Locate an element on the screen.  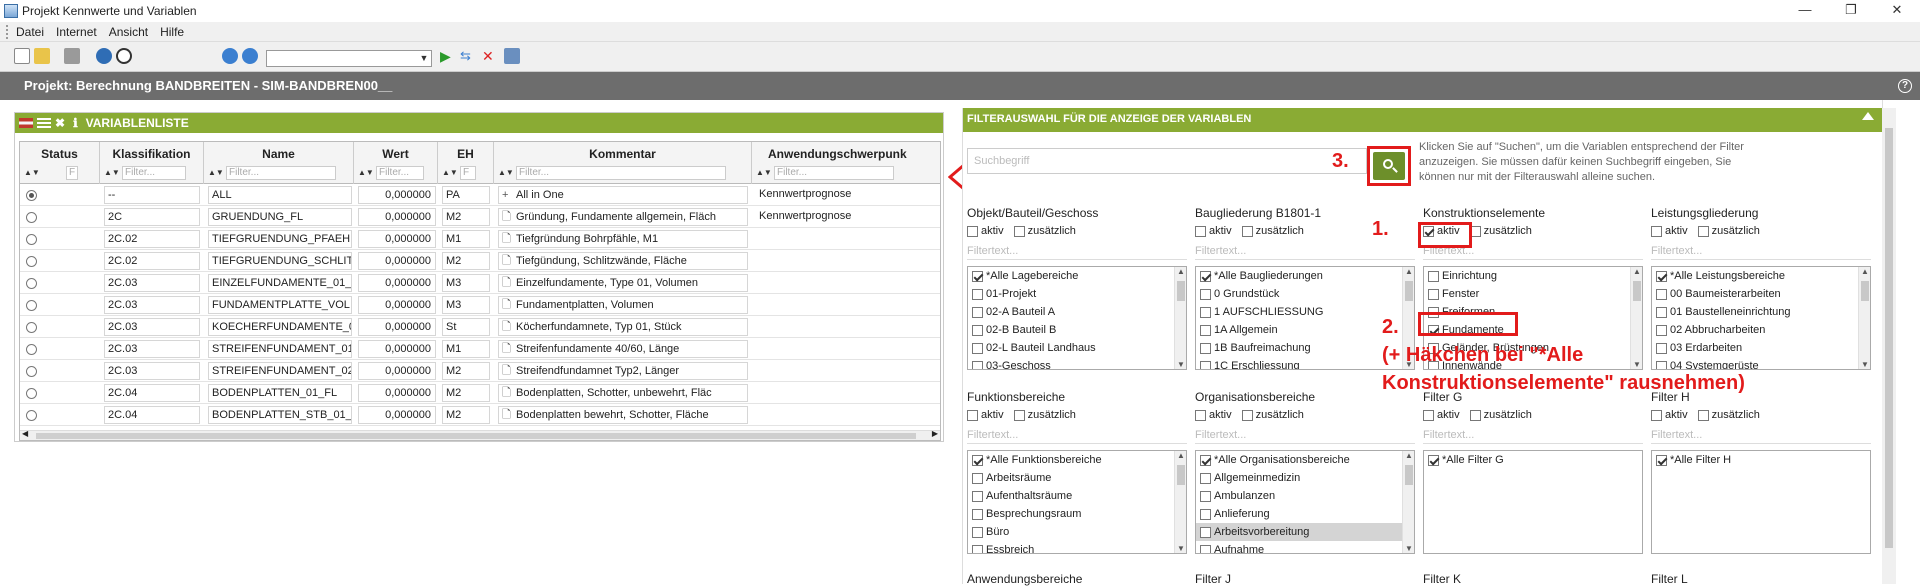
list-item: *Alle Leistungsbereiche is located at coordinates (1761, 276).